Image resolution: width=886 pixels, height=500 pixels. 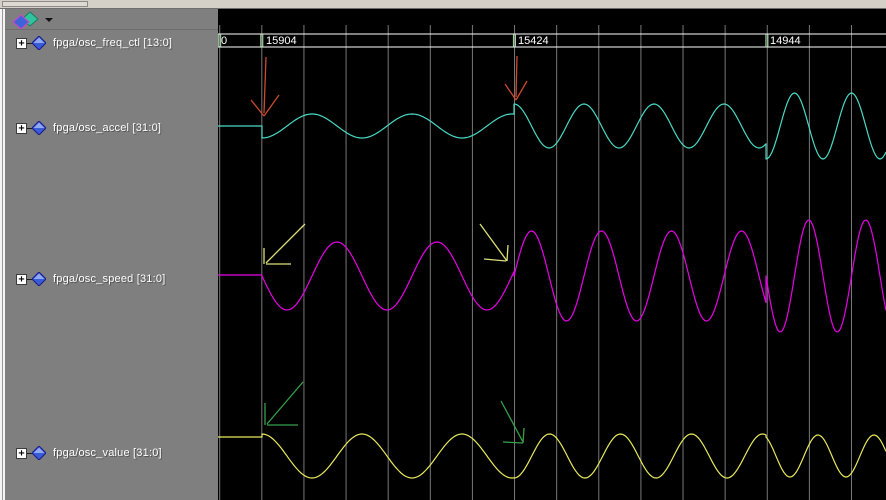 I want to click on signal-group-button, so click(x=34, y=19).